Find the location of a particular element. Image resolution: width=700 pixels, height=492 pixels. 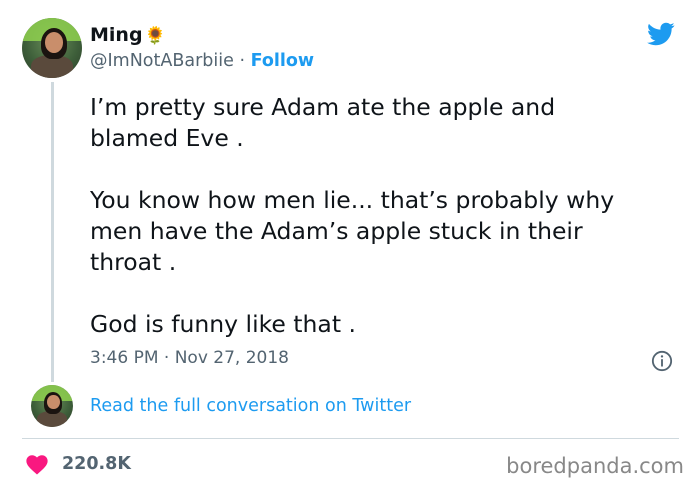

author-handle-line: @ImNotABarbiie · Follow is located at coordinates (202, 61).